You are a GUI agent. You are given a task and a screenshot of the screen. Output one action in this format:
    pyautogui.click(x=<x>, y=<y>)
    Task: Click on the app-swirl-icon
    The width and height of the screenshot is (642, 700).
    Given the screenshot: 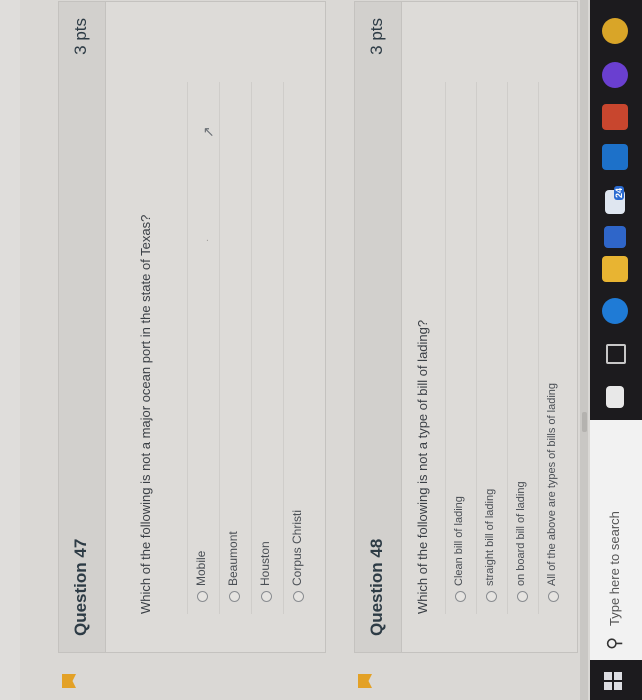 What is the action you would take?
    pyautogui.click(x=615, y=75)
    